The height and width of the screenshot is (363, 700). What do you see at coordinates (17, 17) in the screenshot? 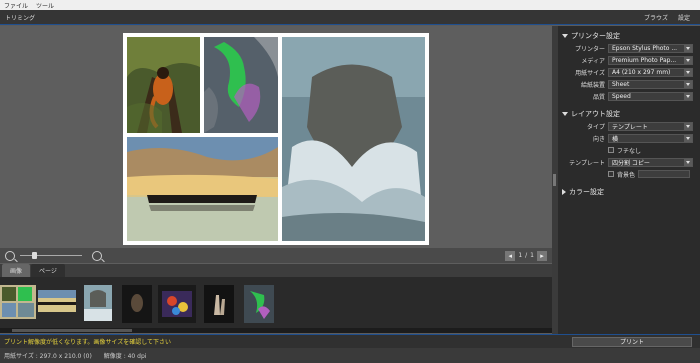
I see `trimming-tab: トリミング` at bounding box center [17, 17].